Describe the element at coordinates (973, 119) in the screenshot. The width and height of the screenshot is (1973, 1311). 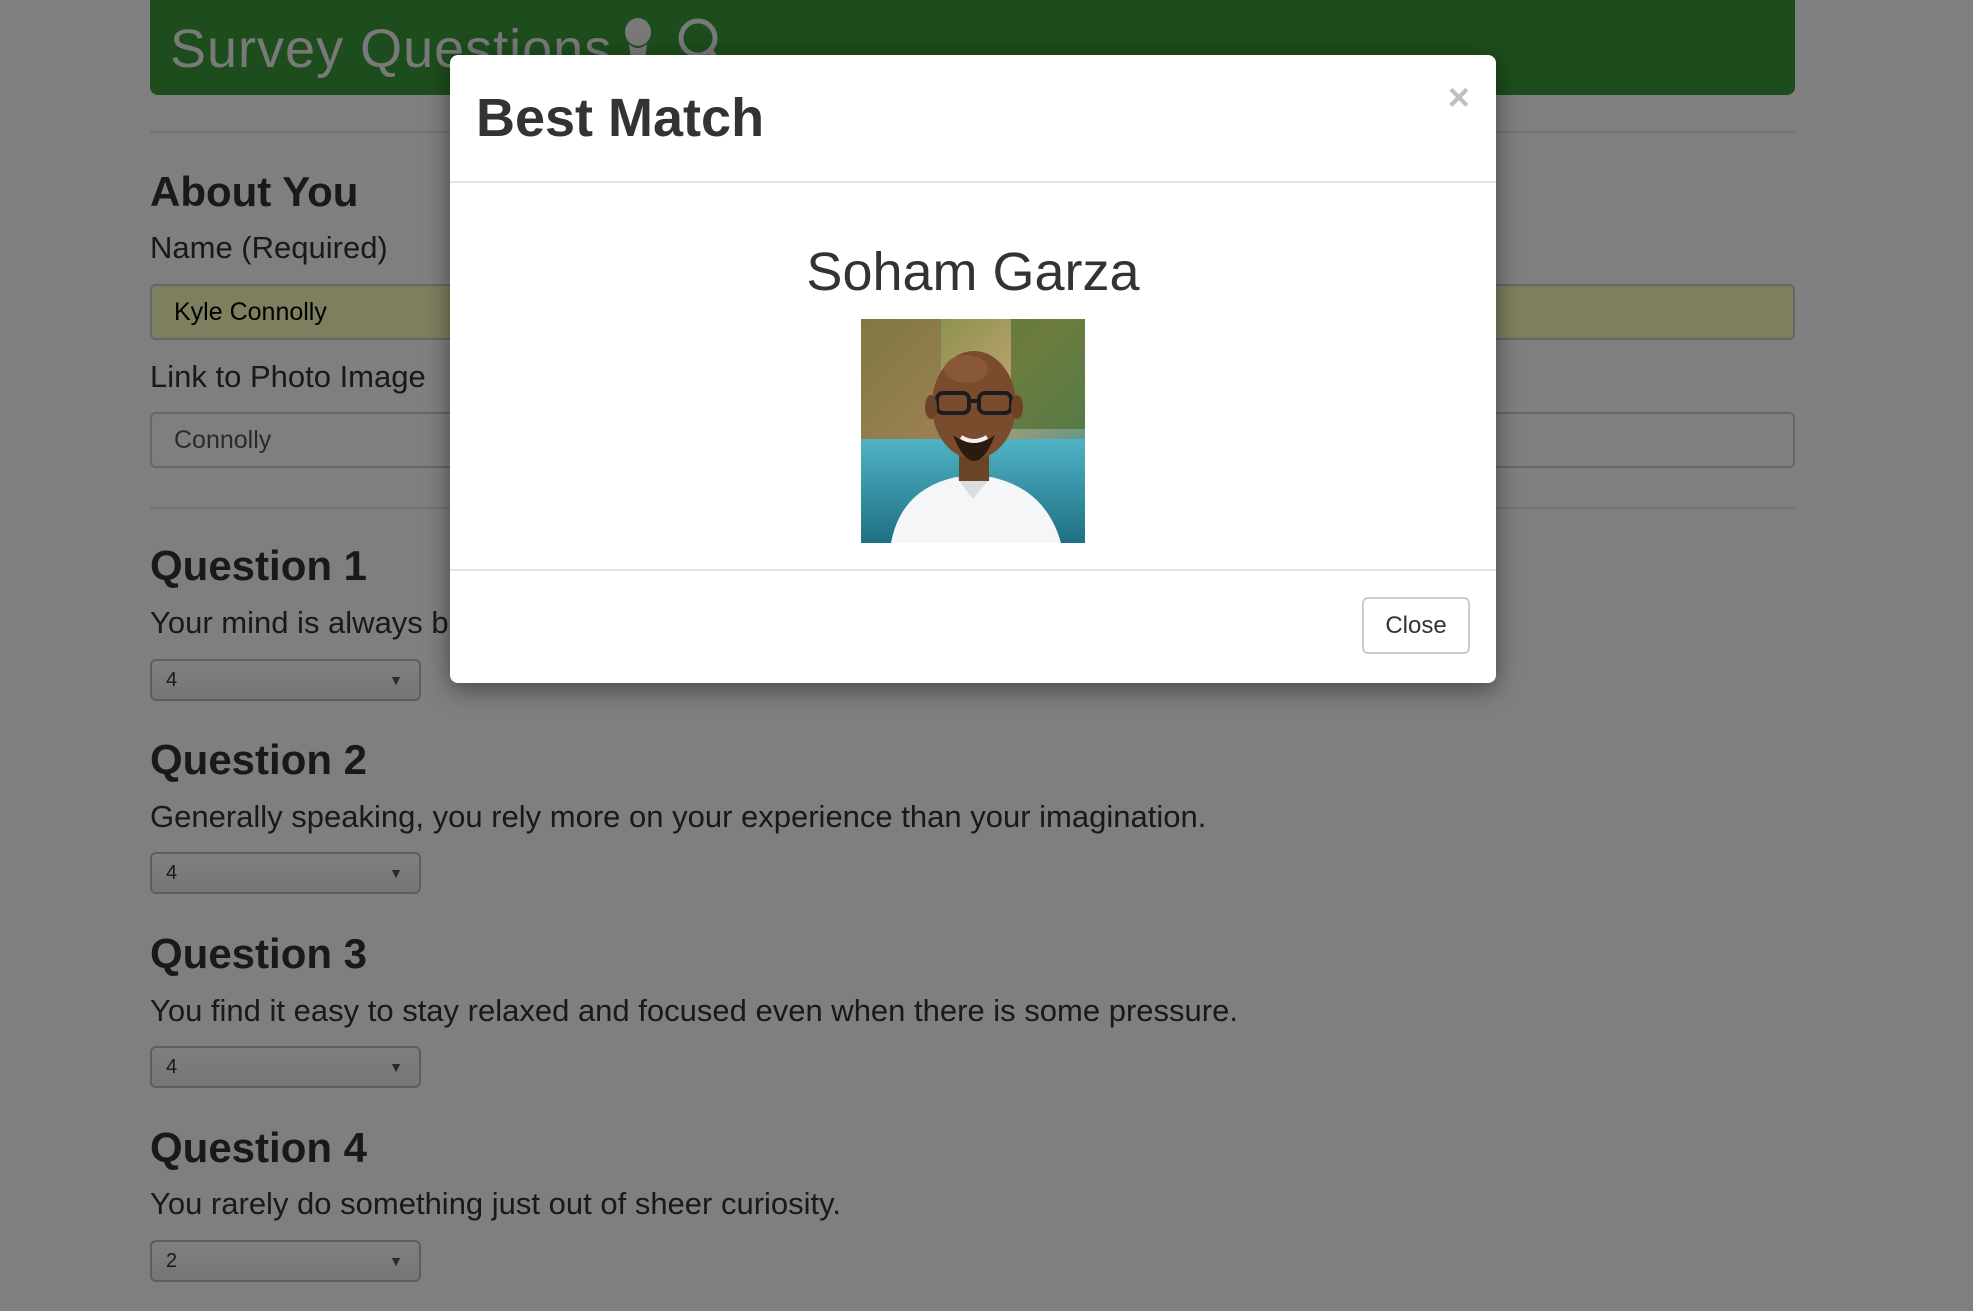
I see `modal-header: Best Match ×` at that location.